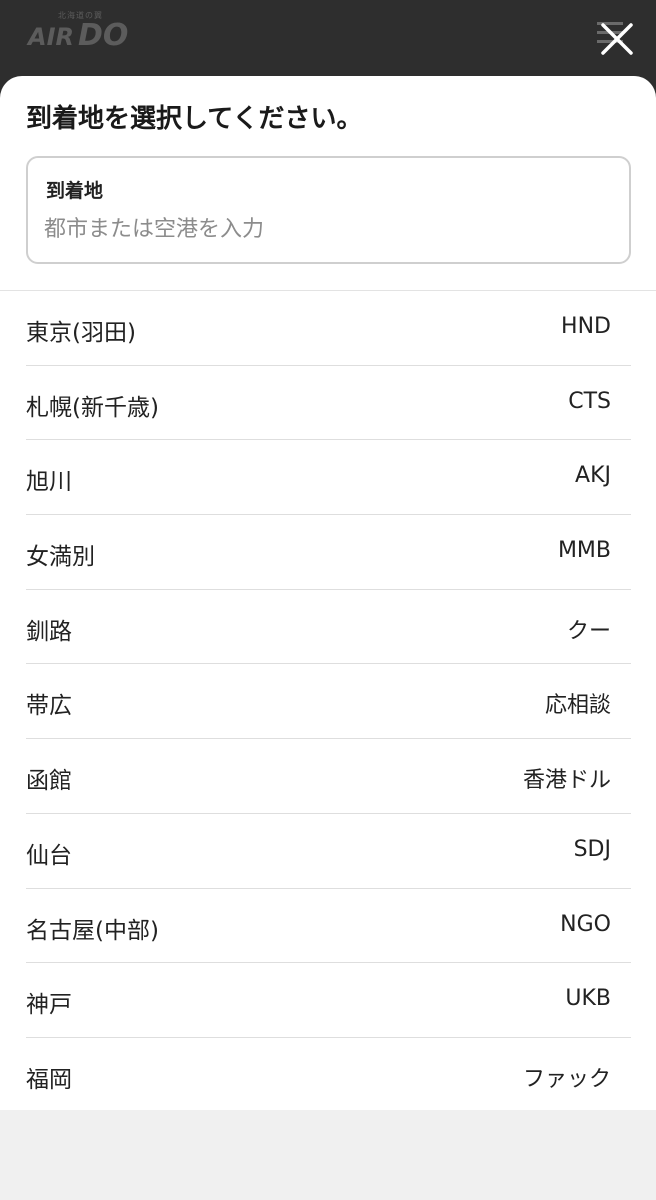 The width and height of the screenshot is (656, 1200). What do you see at coordinates (328, 1000) in the screenshot?
I see `airport-list-item: 神戸 UKB` at bounding box center [328, 1000].